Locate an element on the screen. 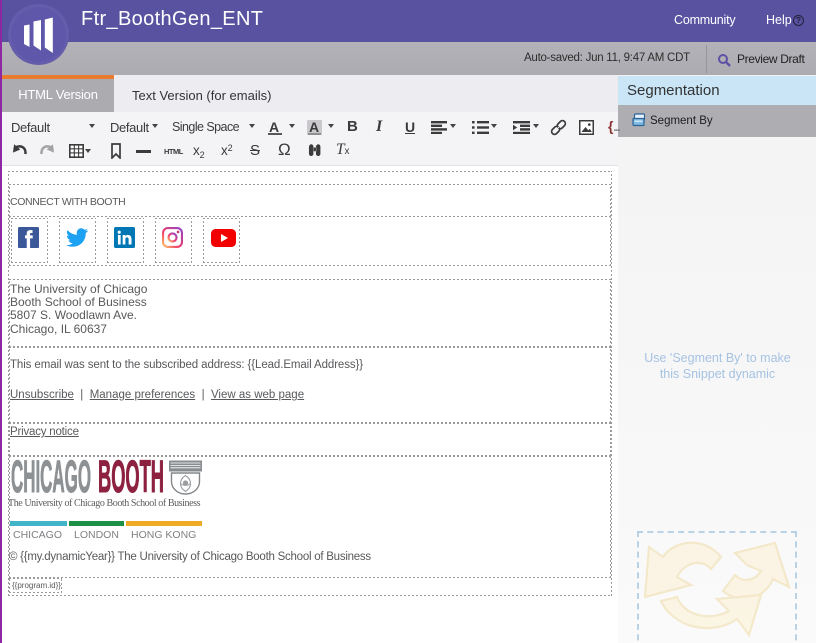 The width and height of the screenshot is (816, 643). svg-text: CHICAGO is located at coordinates (51, 477).